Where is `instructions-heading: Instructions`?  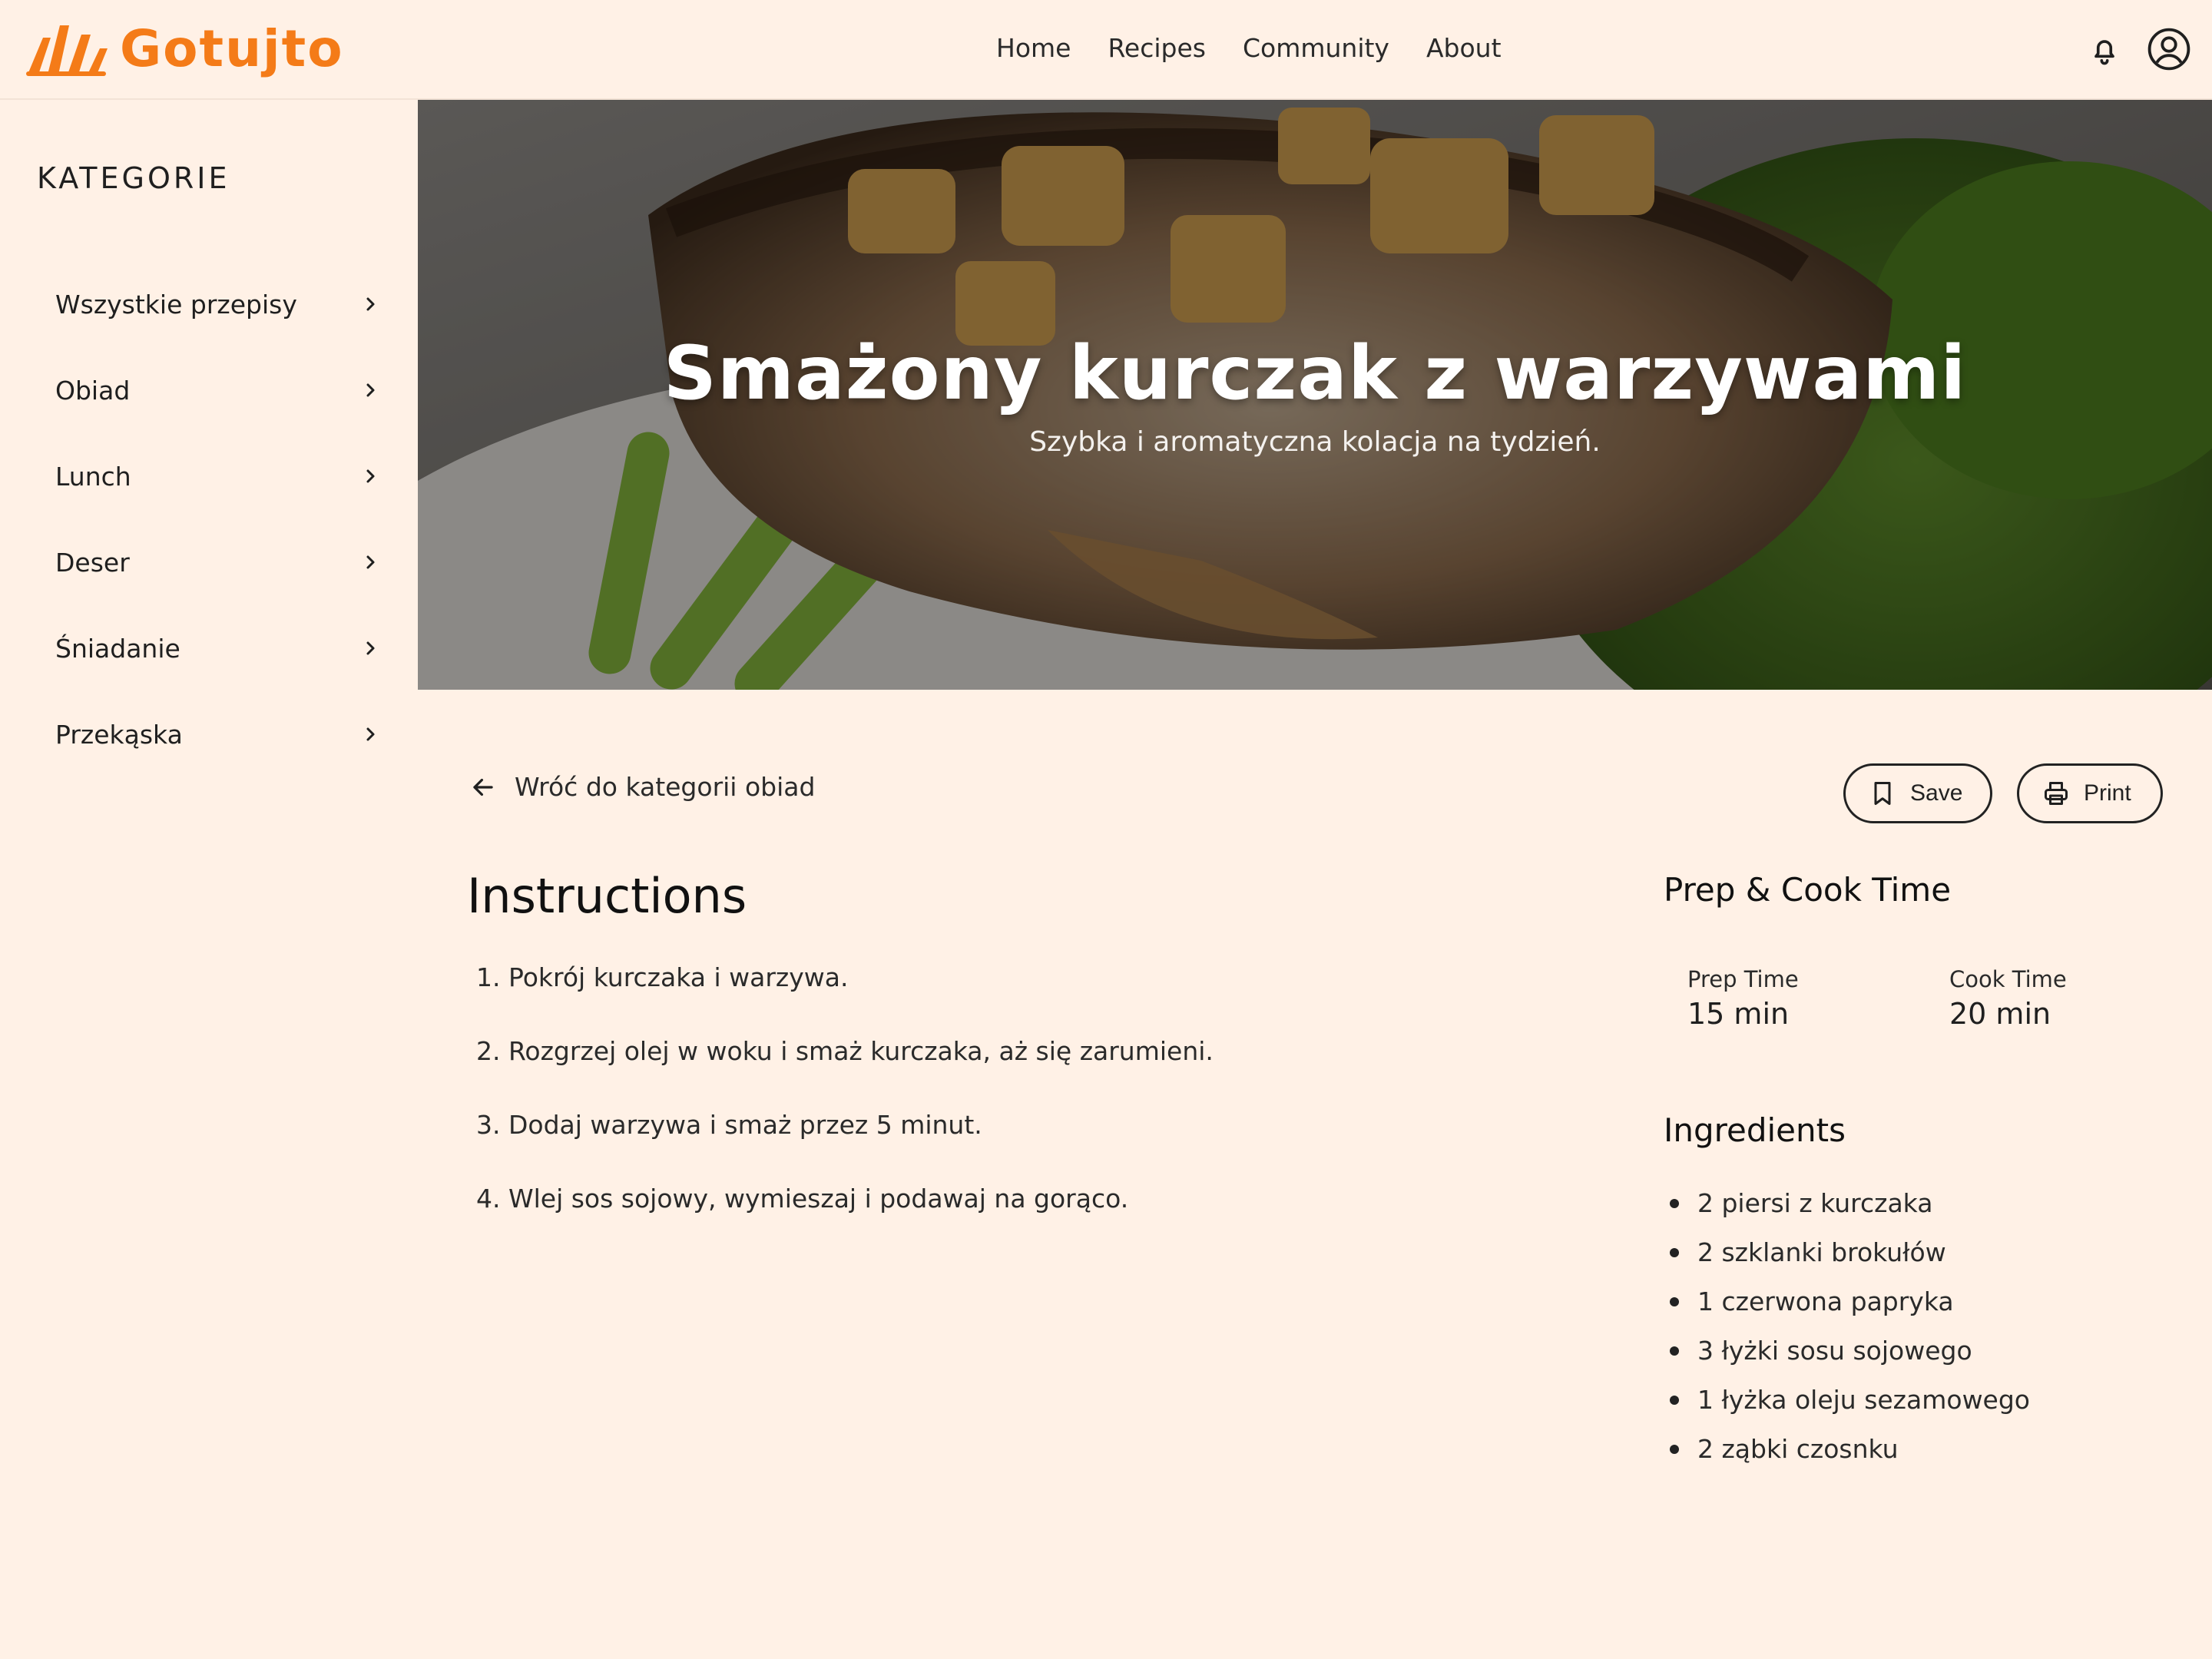 instructions-heading: Instructions is located at coordinates (607, 896).